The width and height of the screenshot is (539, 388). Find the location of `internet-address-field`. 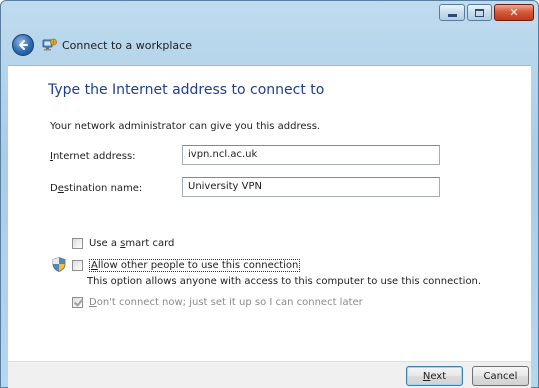

internet-address-field is located at coordinates (311, 155).